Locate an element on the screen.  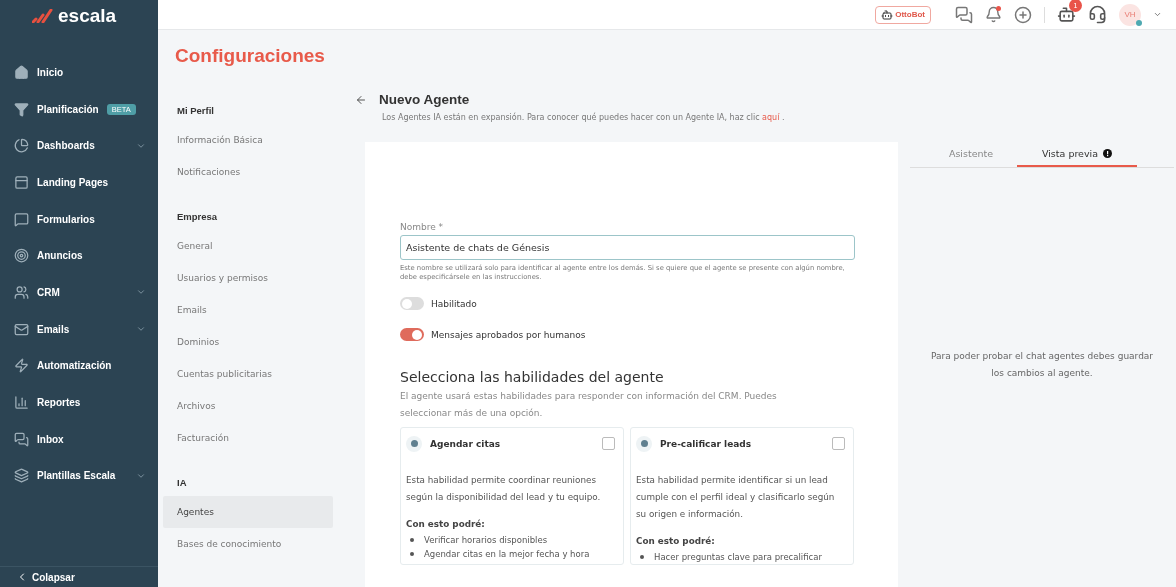
agent-description: Los Agentes IA están en expansión. Para conocer qué puedes hacer con un Agente IA, haz clic aquí . is located at coordinates (584, 117).